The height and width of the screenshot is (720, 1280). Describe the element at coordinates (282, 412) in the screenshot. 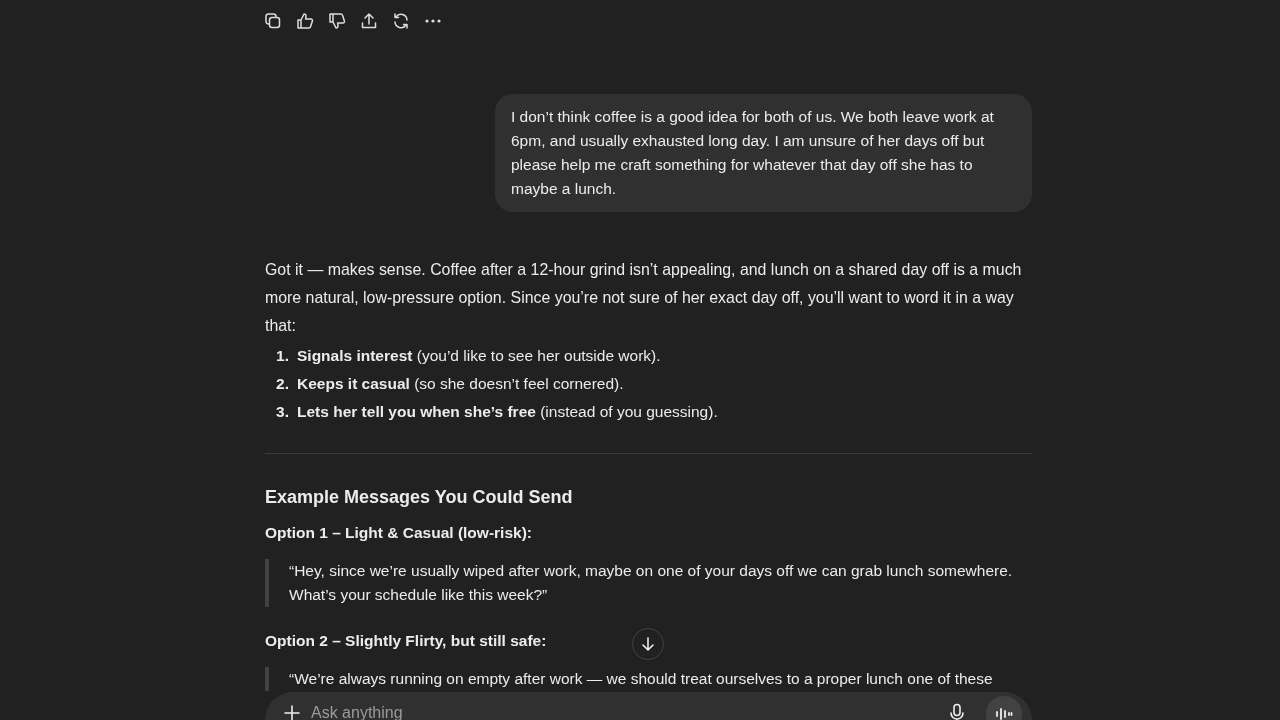

I see `list-number: 3.` at that location.